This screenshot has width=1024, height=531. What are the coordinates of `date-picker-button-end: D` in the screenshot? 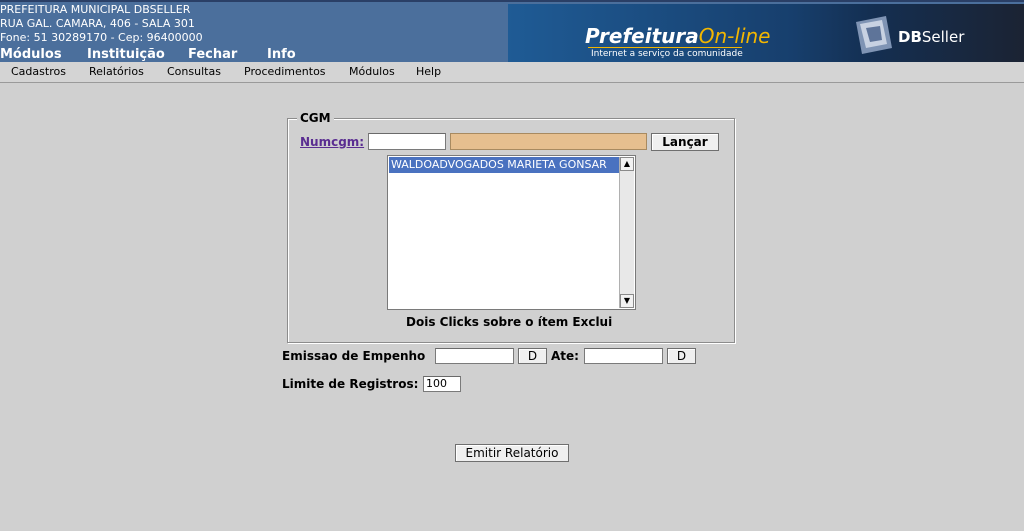 It's located at (681, 356).